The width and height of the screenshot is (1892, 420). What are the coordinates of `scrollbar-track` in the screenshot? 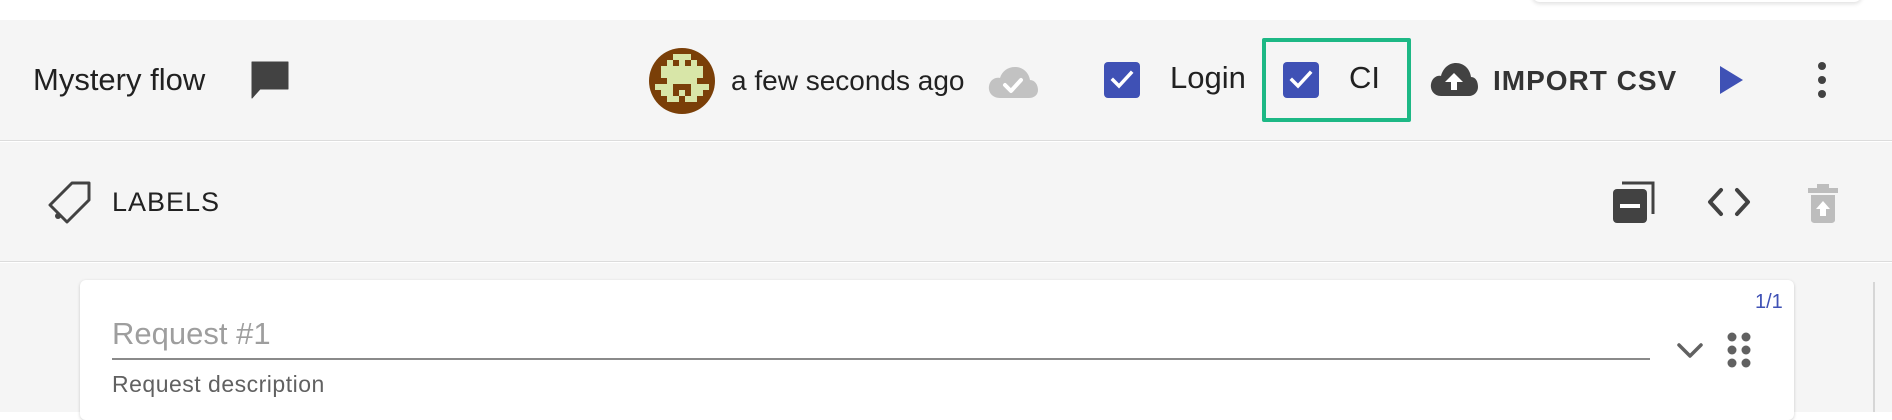 It's located at (1874, 347).